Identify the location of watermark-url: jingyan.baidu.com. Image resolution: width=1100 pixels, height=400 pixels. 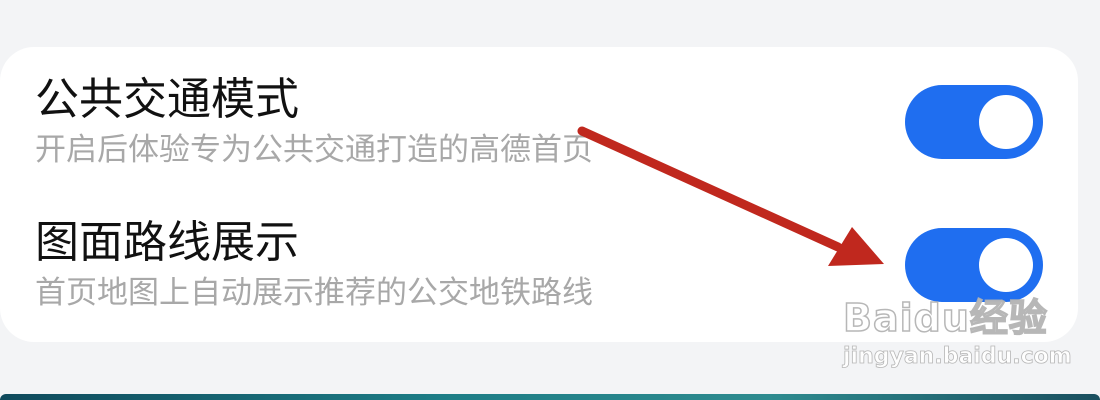
(957, 357).